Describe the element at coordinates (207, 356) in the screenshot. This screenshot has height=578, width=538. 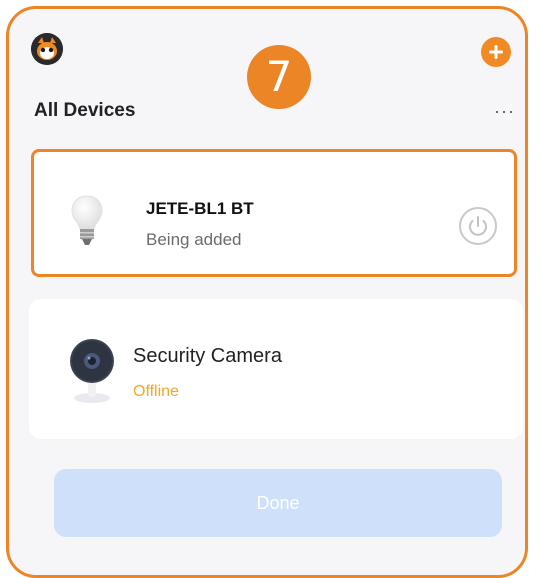
I see `device-name: Security Camera` at that location.